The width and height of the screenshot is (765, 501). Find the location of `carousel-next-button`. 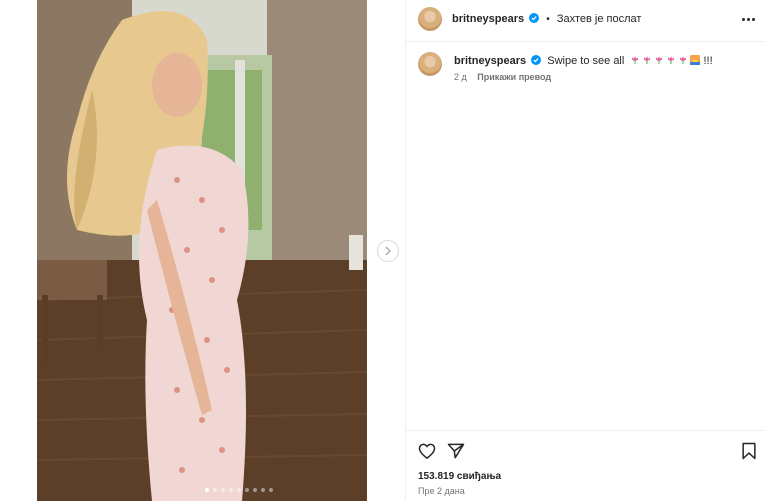

carousel-next-button is located at coordinates (388, 251).